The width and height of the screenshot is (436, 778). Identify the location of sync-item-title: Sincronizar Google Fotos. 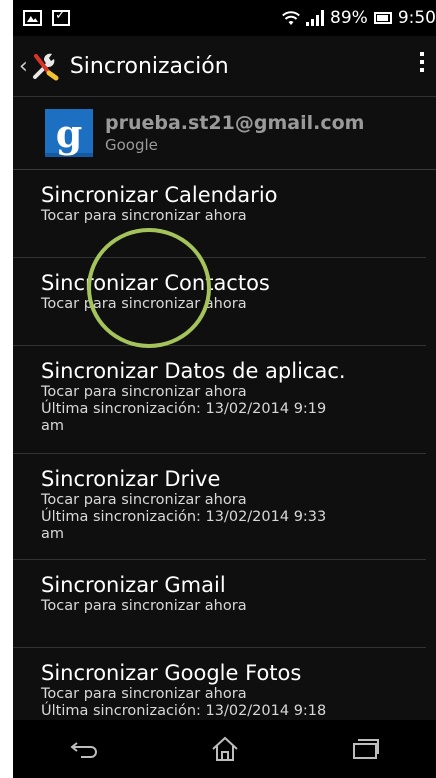
(171, 673).